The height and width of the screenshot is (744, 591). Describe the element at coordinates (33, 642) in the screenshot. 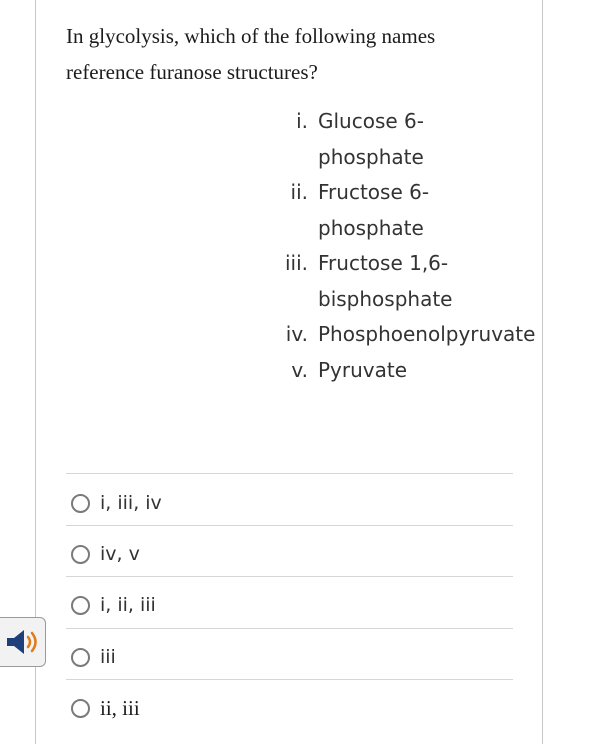

I see `sound-wave-outer` at that location.